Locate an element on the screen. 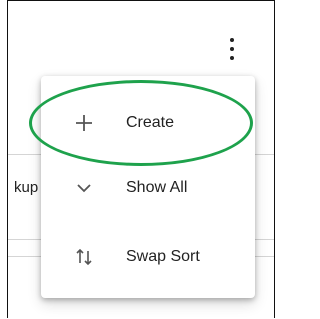 This screenshot has width=320, height=319. background-row-label: kup is located at coordinates (26, 187).